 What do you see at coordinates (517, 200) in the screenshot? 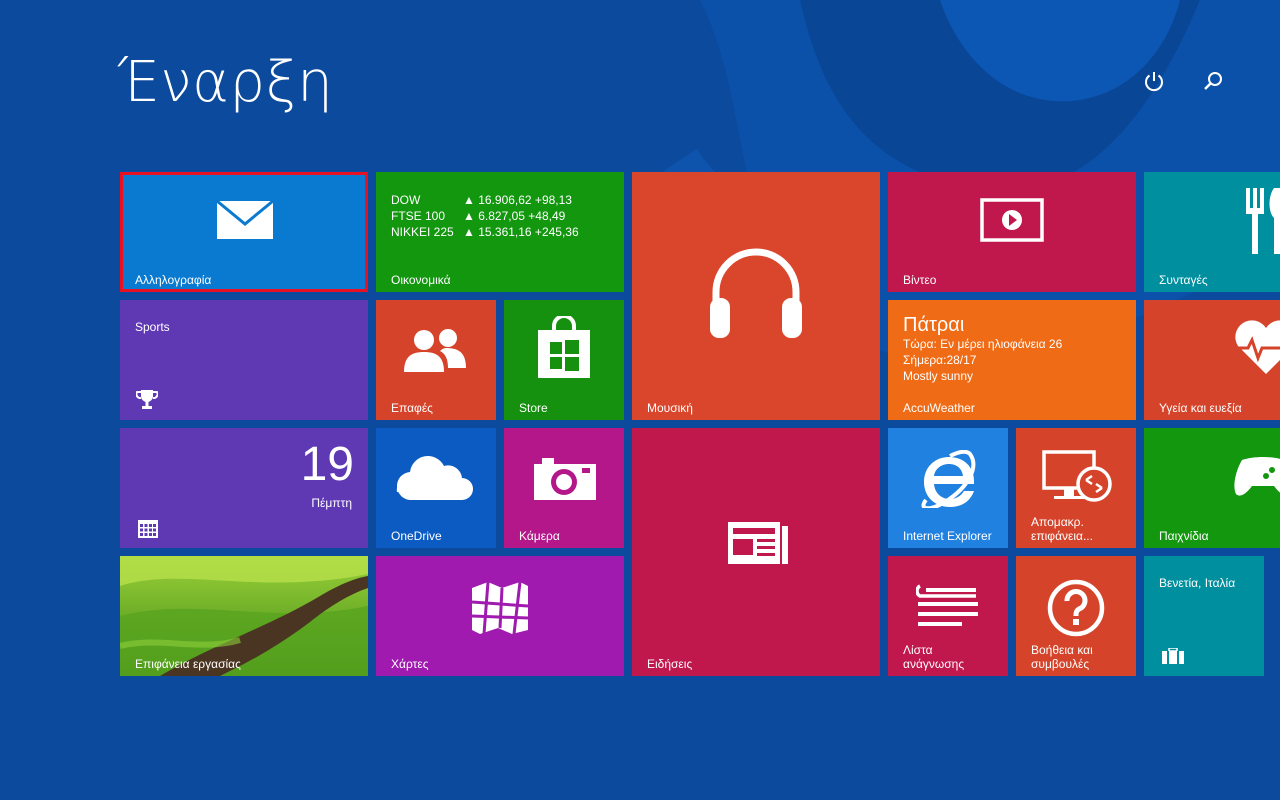
I see `index-value: ▲ 16.906,62 +98,13` at bounding box center [517, 200].